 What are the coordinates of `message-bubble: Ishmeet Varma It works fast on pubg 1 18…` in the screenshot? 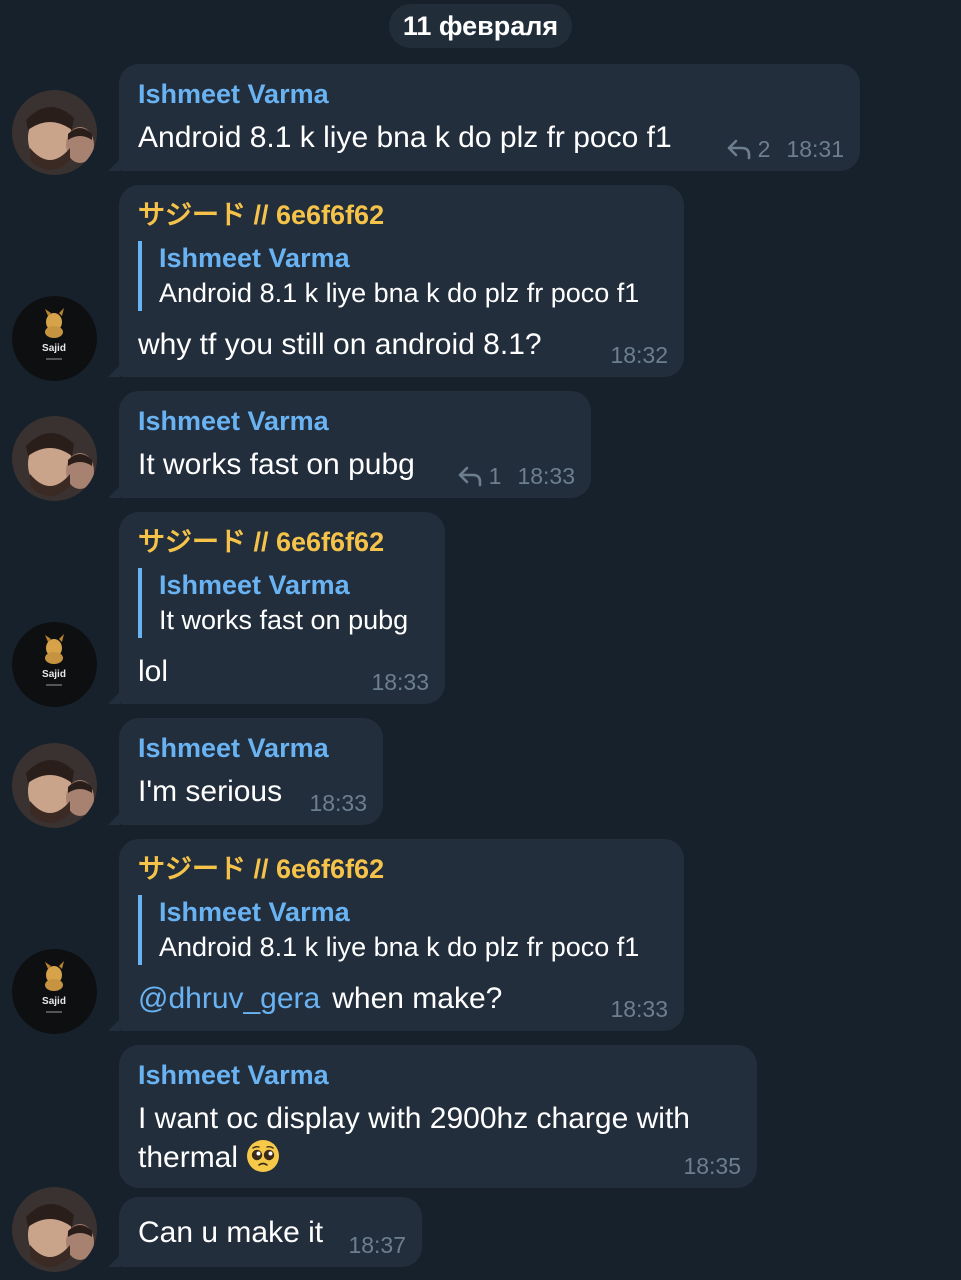 It's located at (349, 444).